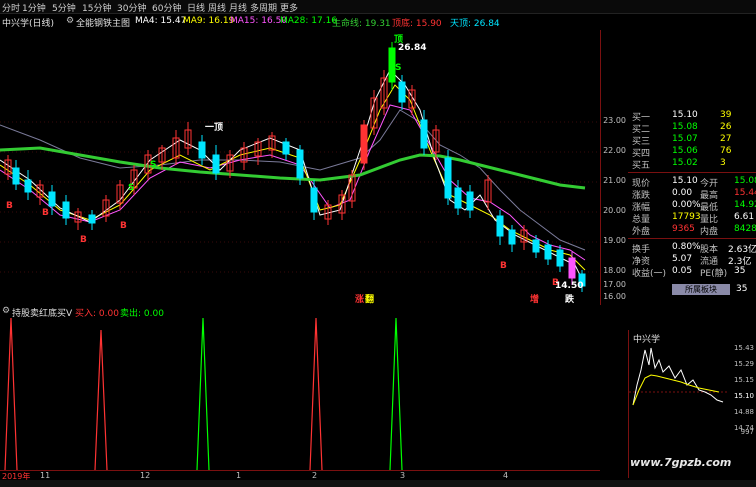 The height and width of the screenshot is (487, 756). I want to click on bid-row: 买二 15.08 26, so click(682, 128).